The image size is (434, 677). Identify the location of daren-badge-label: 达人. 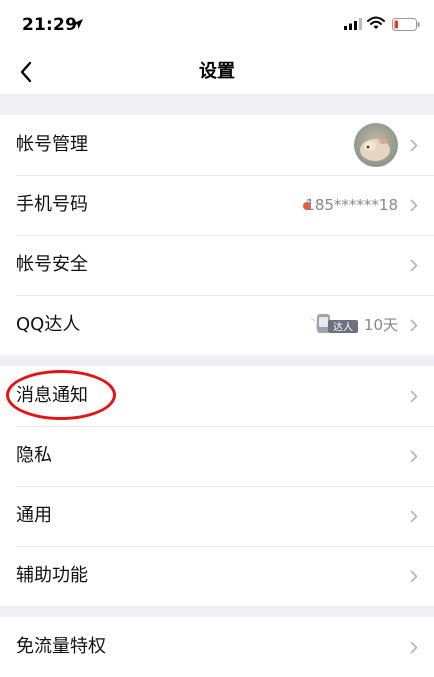
(343, 328).